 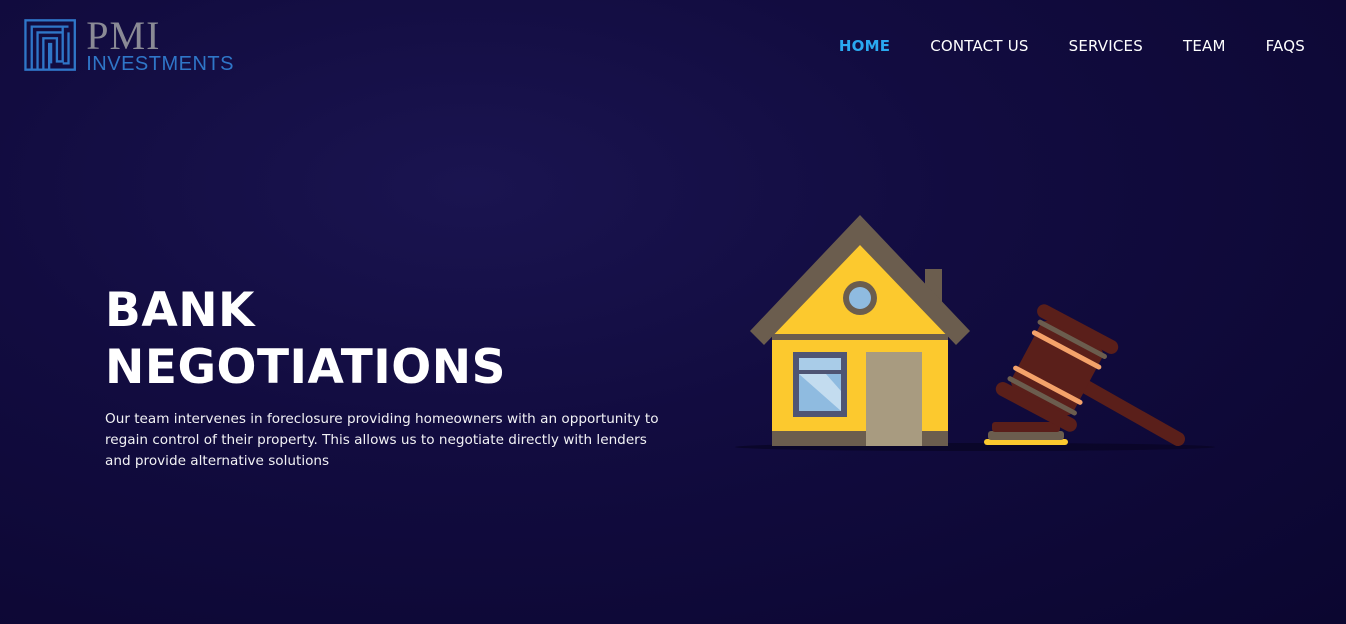 I want to click on logo: PMI INVESTMENTS, so click(x=129, y=44).